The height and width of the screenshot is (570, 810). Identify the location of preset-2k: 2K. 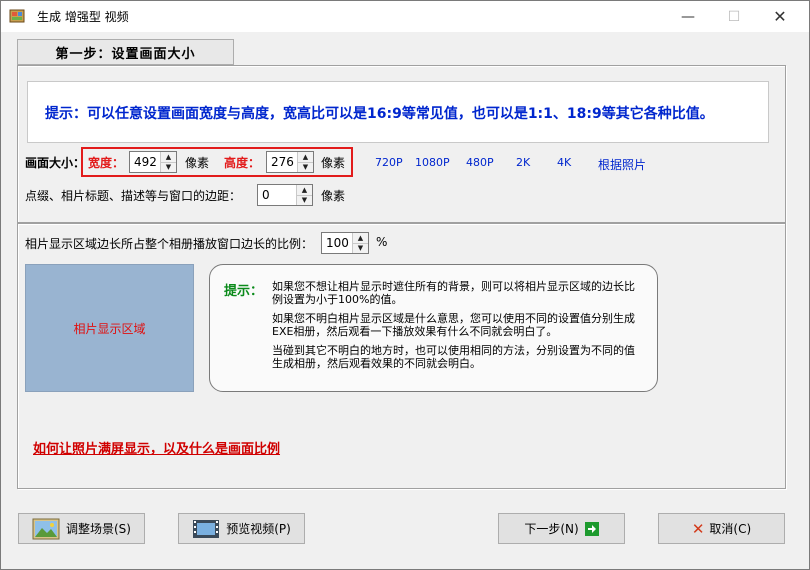
(523, 162).